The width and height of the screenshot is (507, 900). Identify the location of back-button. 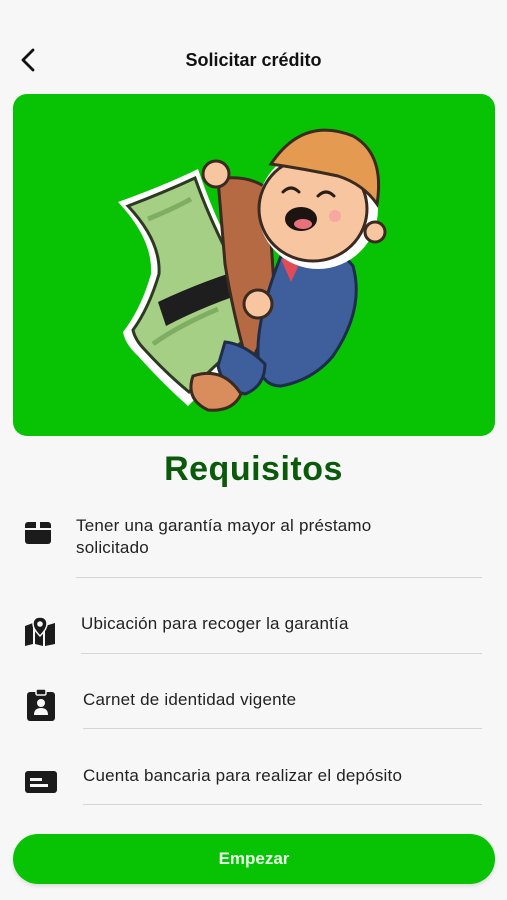
(28, 60).